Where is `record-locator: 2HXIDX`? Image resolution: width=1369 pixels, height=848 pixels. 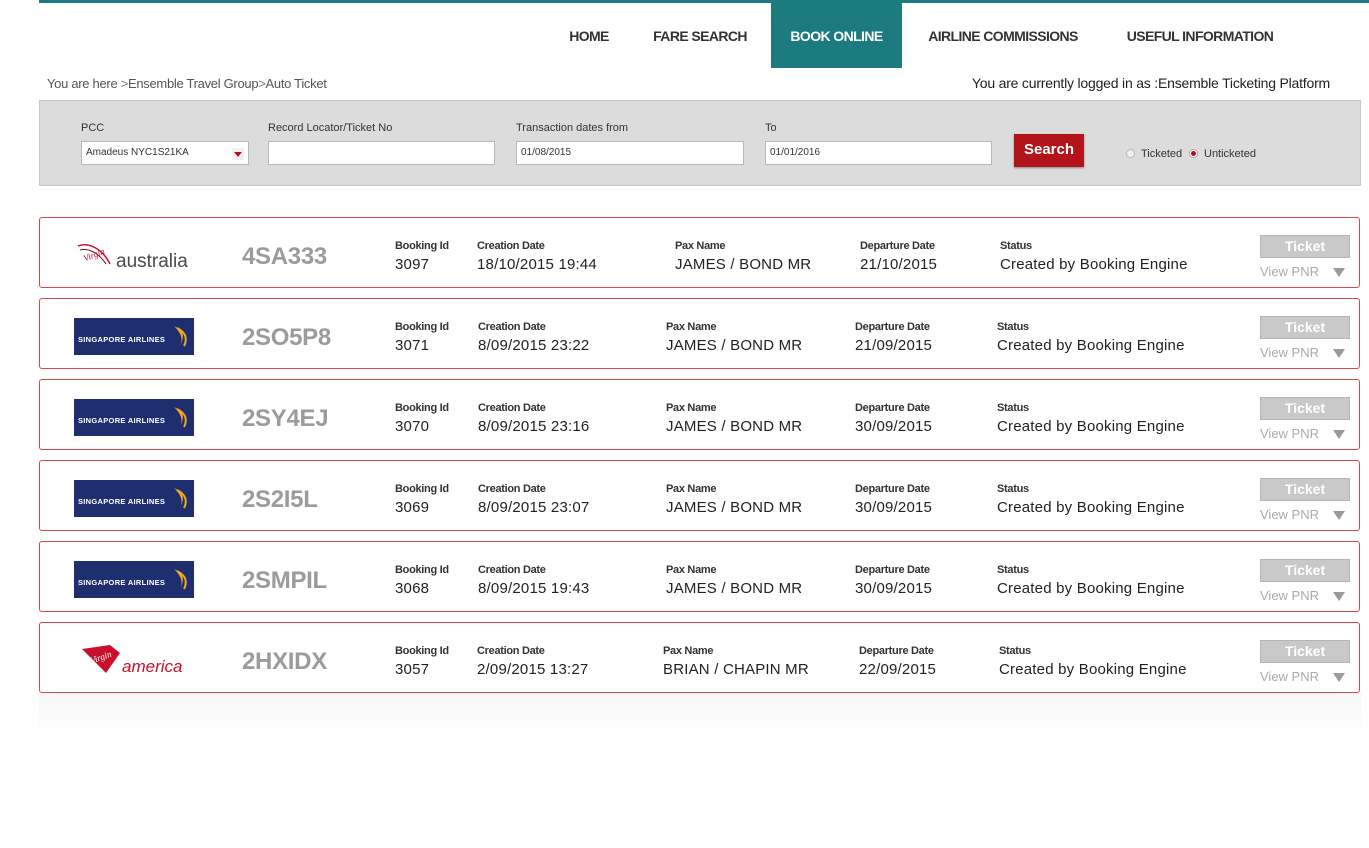
record-locator: 2HXIDX is located at coordinates (284, 662).